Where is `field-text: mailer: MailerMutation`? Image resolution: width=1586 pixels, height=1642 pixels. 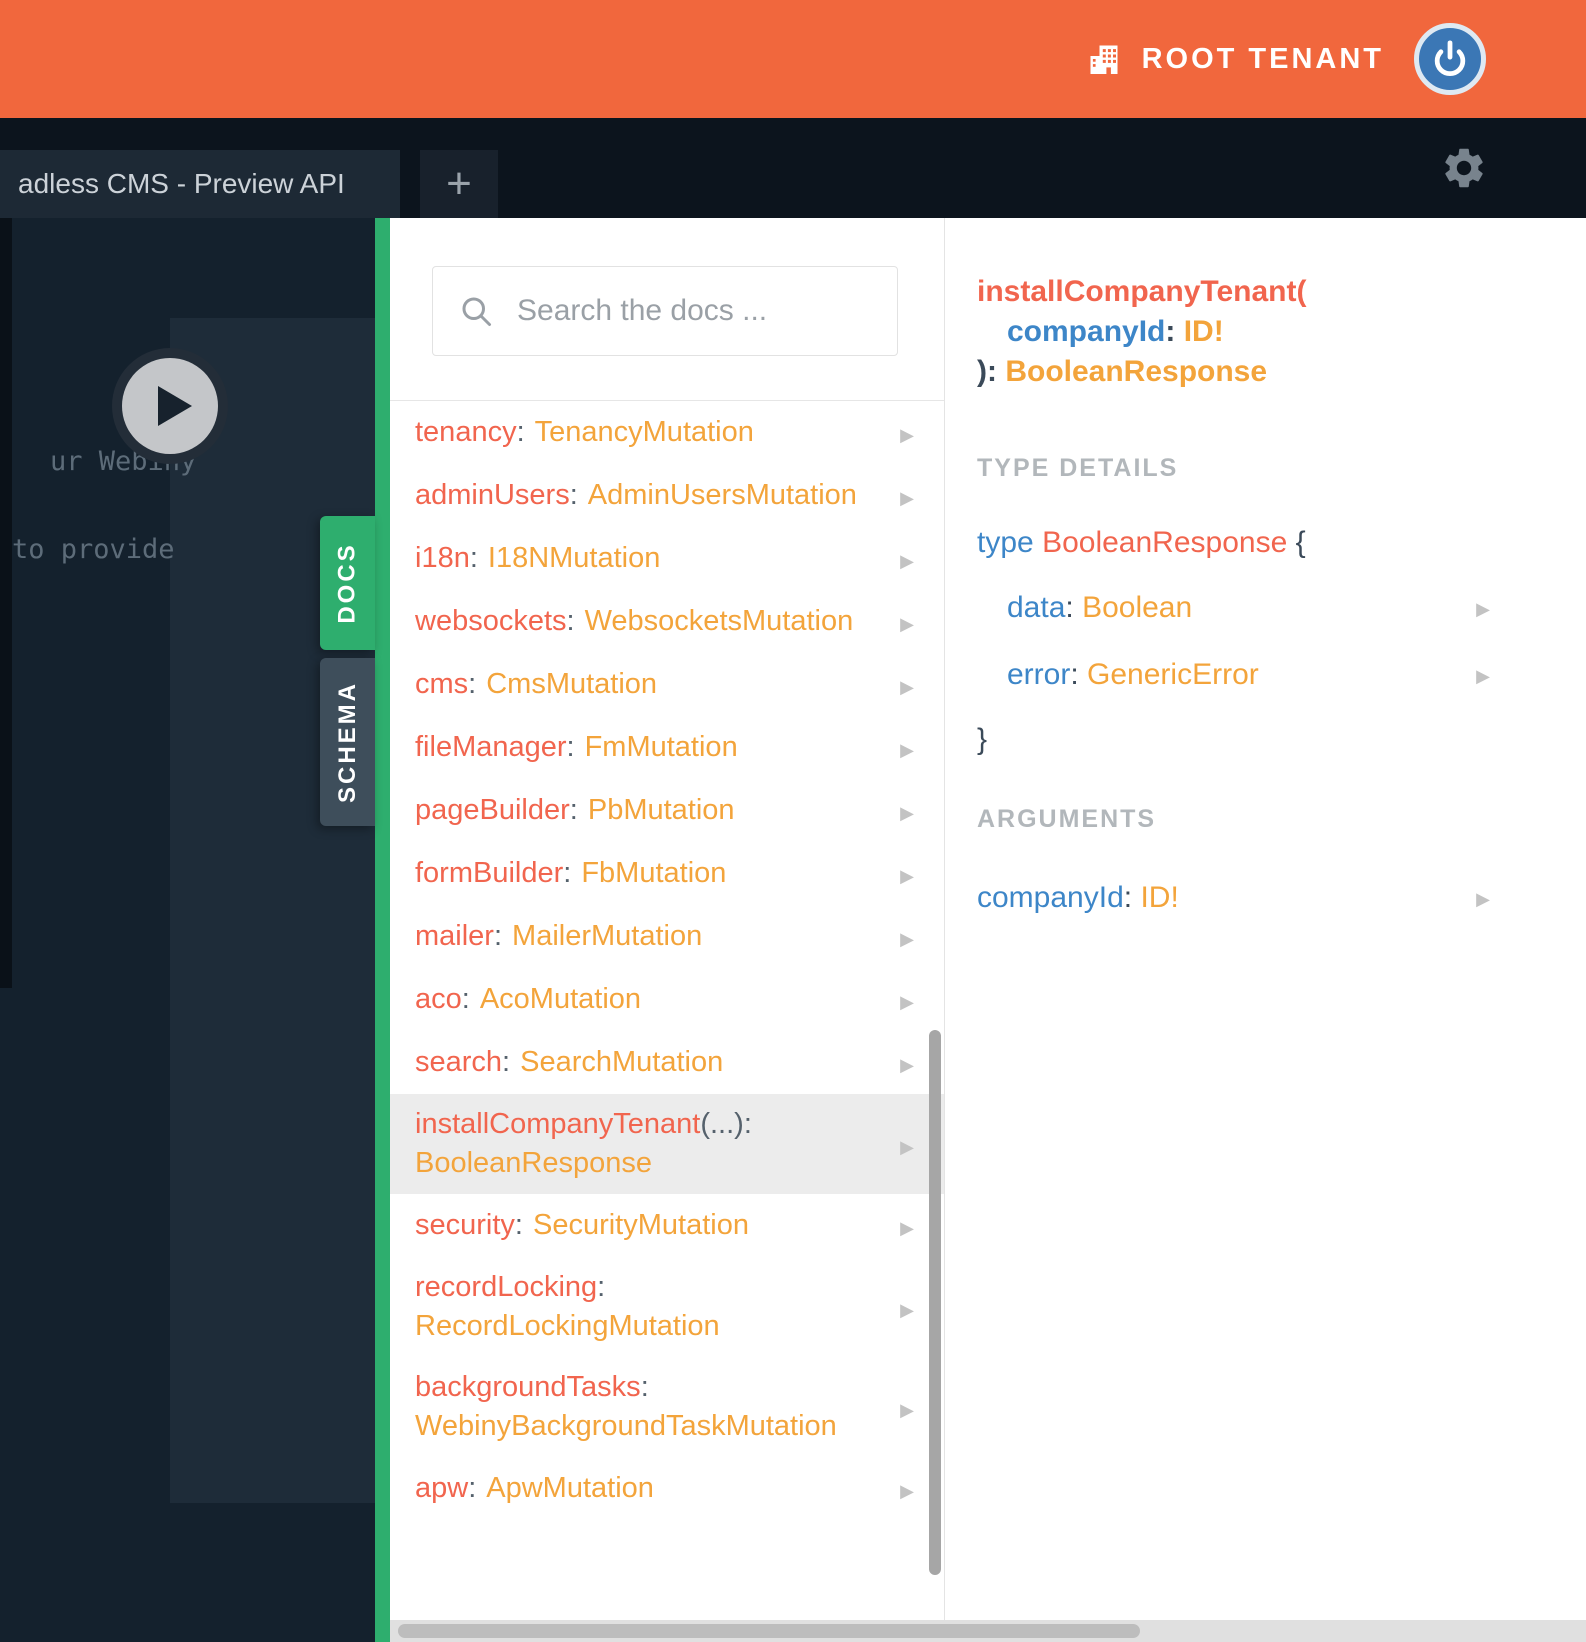 field-text: mailer: MailerMutation is located at coordinates (558, 936).